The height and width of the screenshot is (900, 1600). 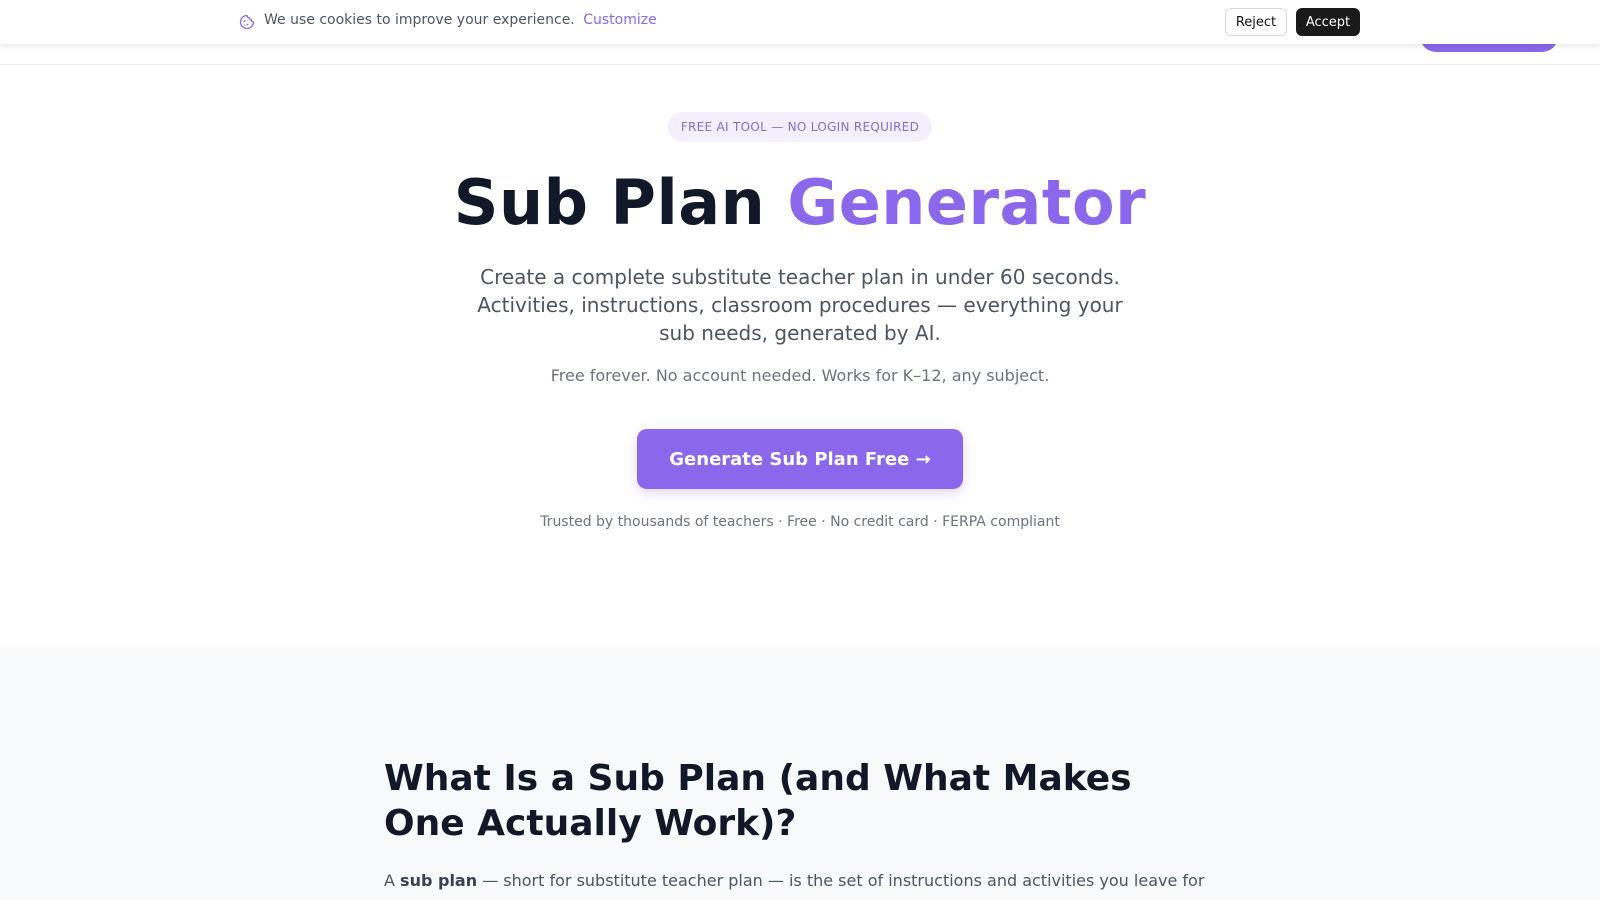 I want to click on body-bold: sub plan, so click(x=439, y=880).